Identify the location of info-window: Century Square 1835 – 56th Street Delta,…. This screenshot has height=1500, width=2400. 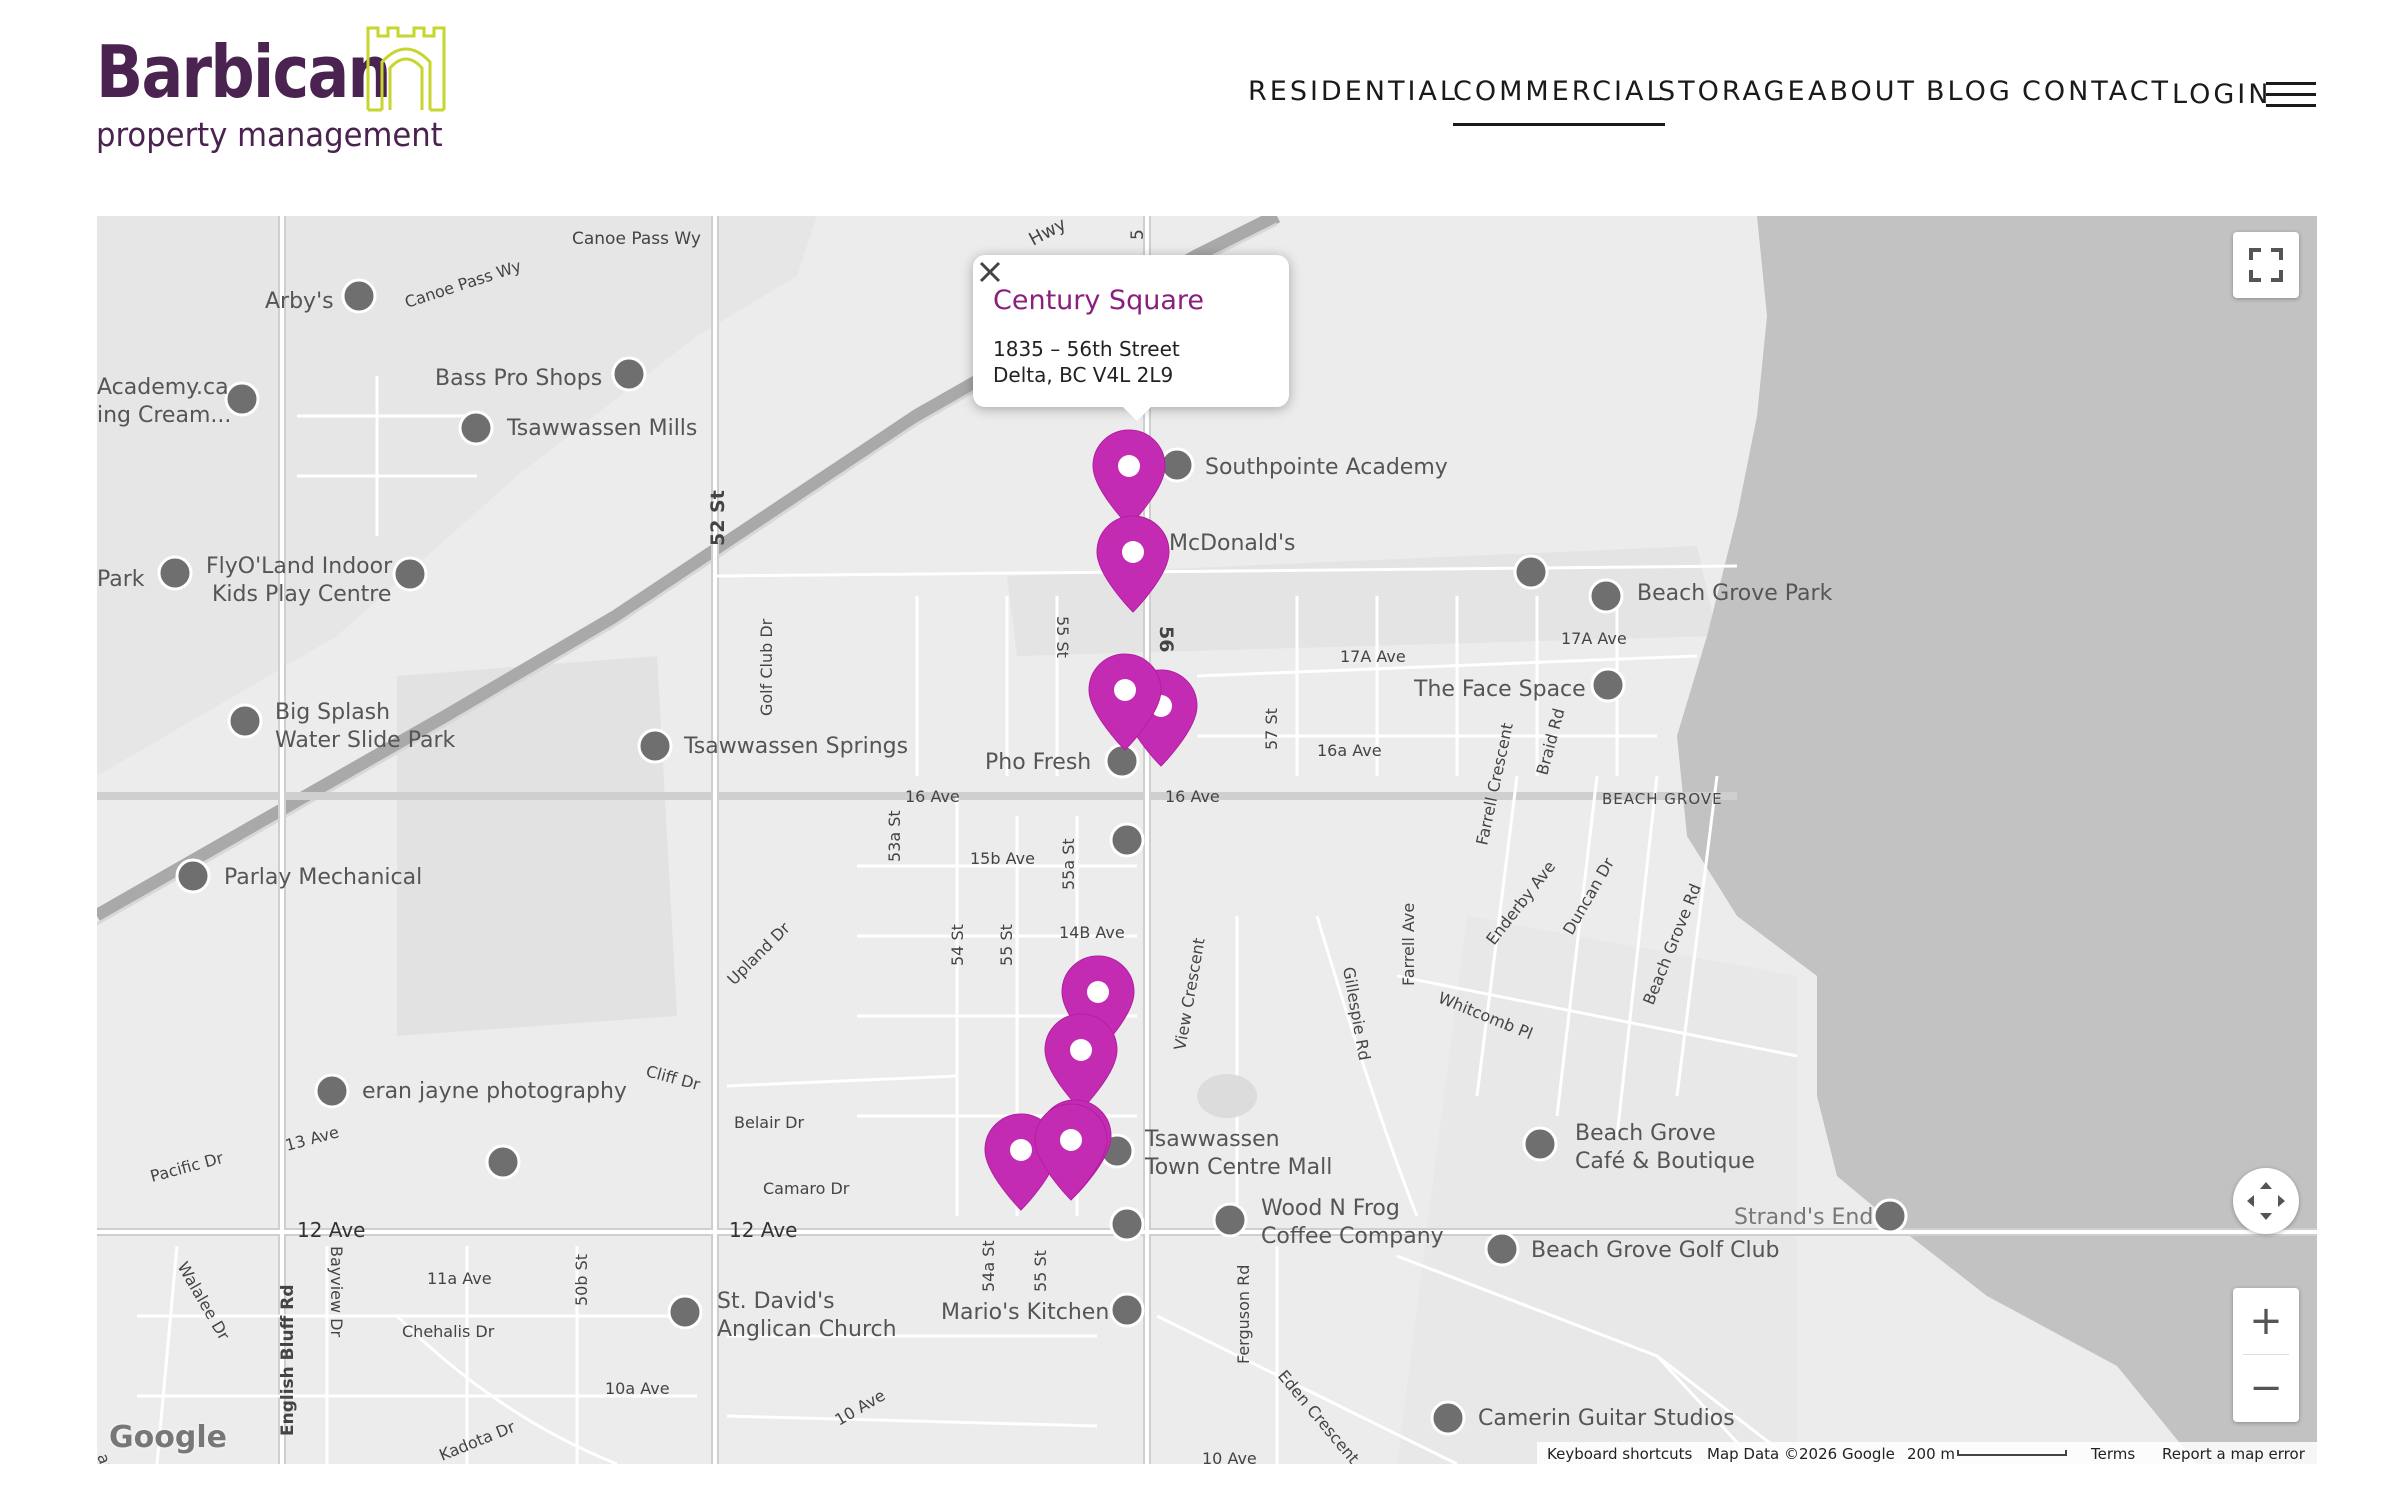
(1131, 338).